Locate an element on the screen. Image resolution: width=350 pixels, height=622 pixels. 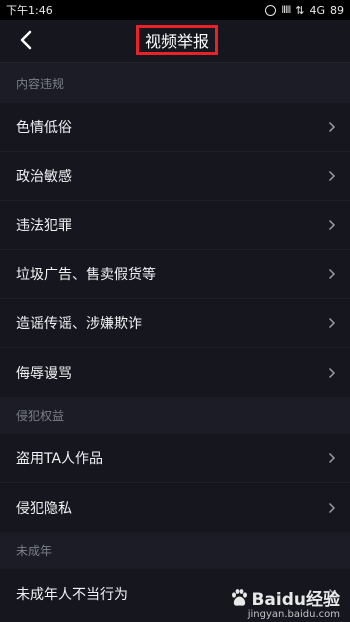
menu-item-label: 违法犯罪 is located at coordinates (44, 226).